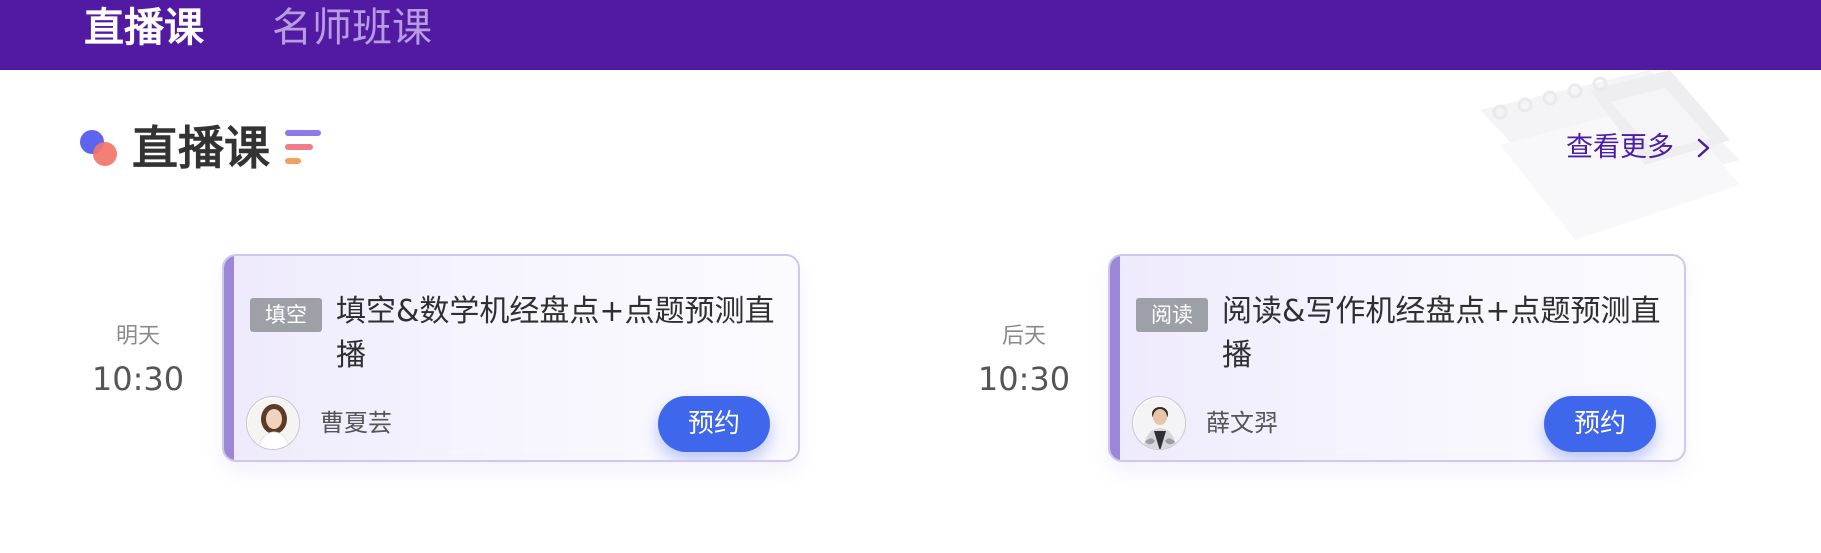 This screenshot has width=1821, height=553. I want to click on top-tab-bar: 直播课 名师班课, so click(910, 35).